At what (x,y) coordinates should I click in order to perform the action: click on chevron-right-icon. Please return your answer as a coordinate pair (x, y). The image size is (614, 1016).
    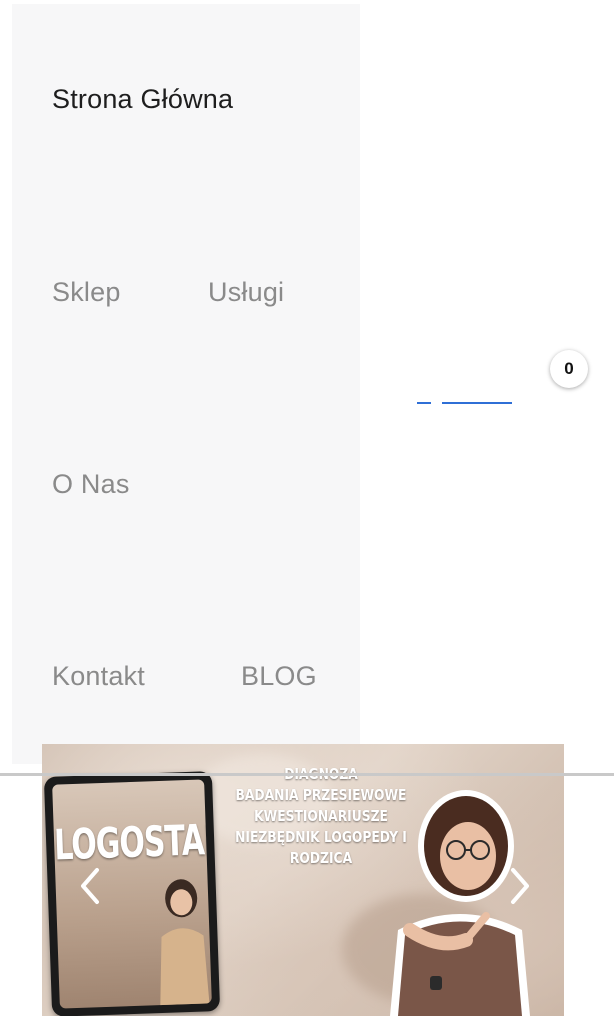
    Looking at the image, I should click on (520, 886).